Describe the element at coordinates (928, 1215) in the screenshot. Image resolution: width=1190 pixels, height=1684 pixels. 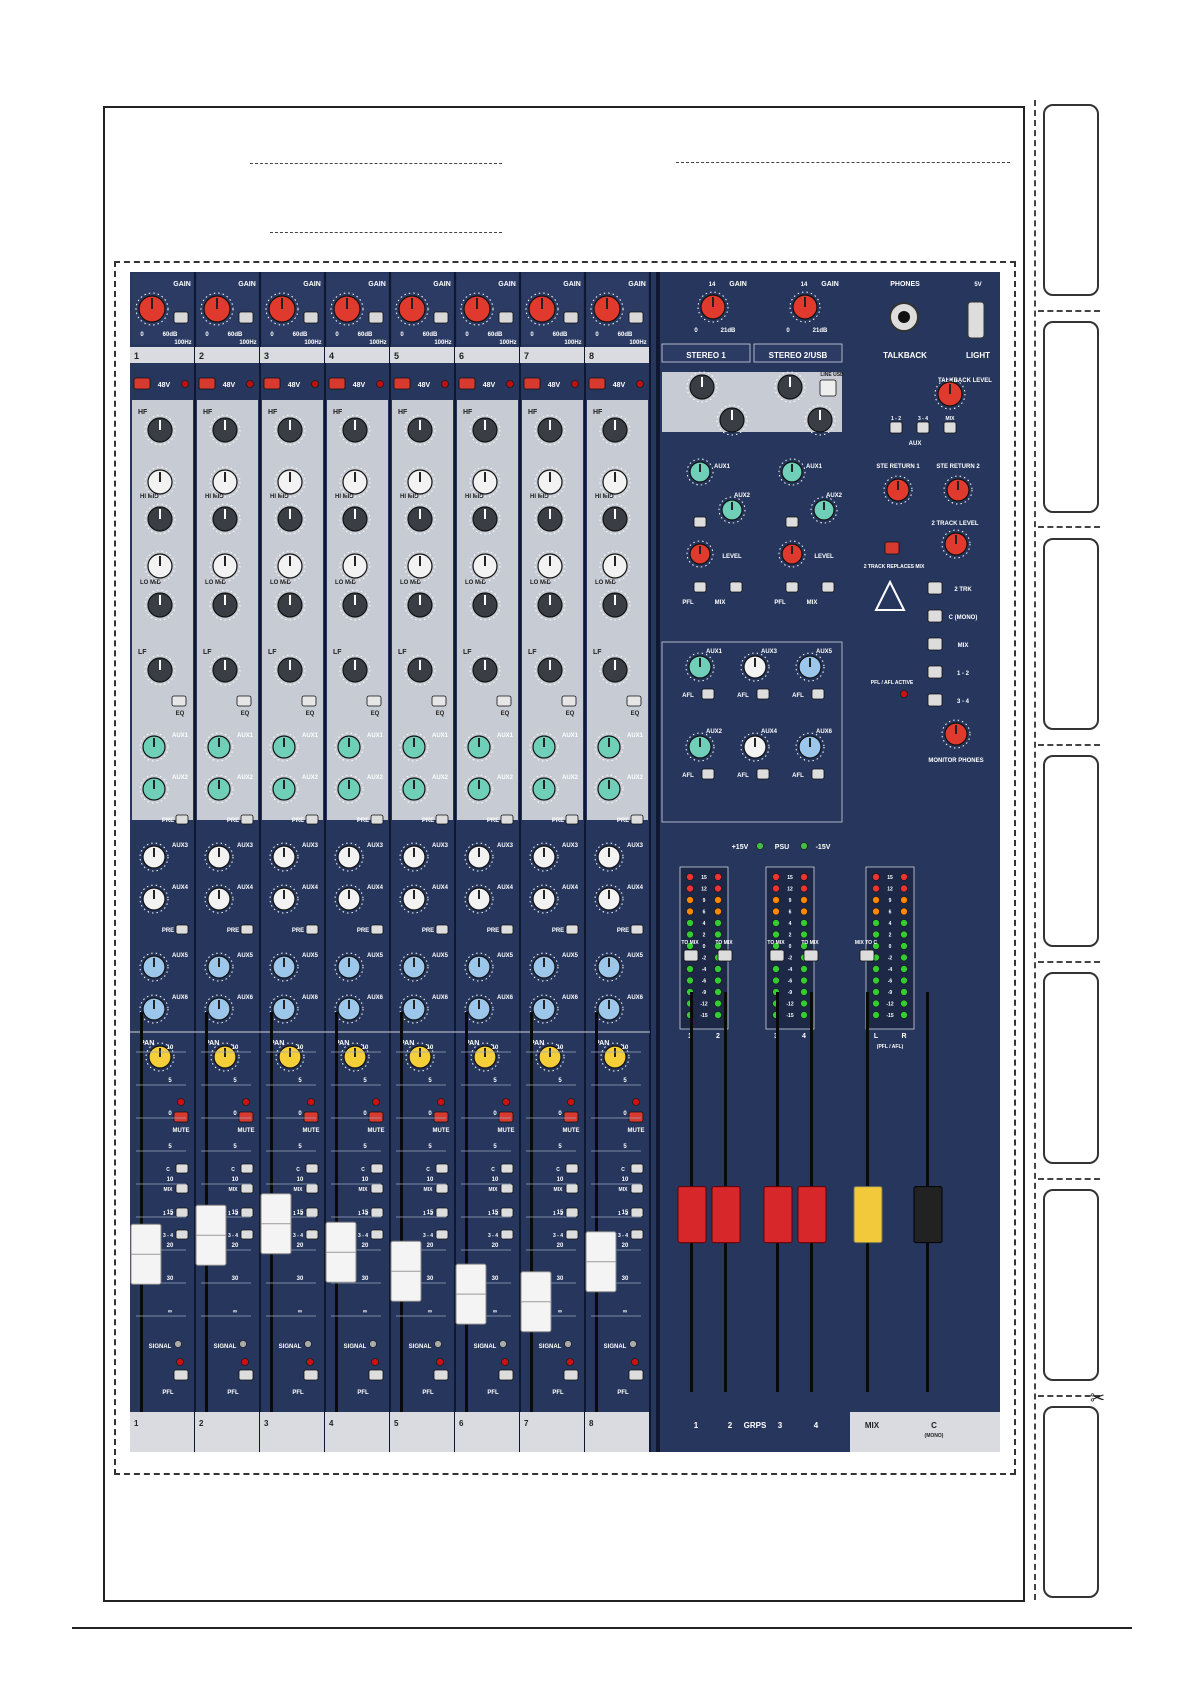
I see `c-fader-cap` at that location.